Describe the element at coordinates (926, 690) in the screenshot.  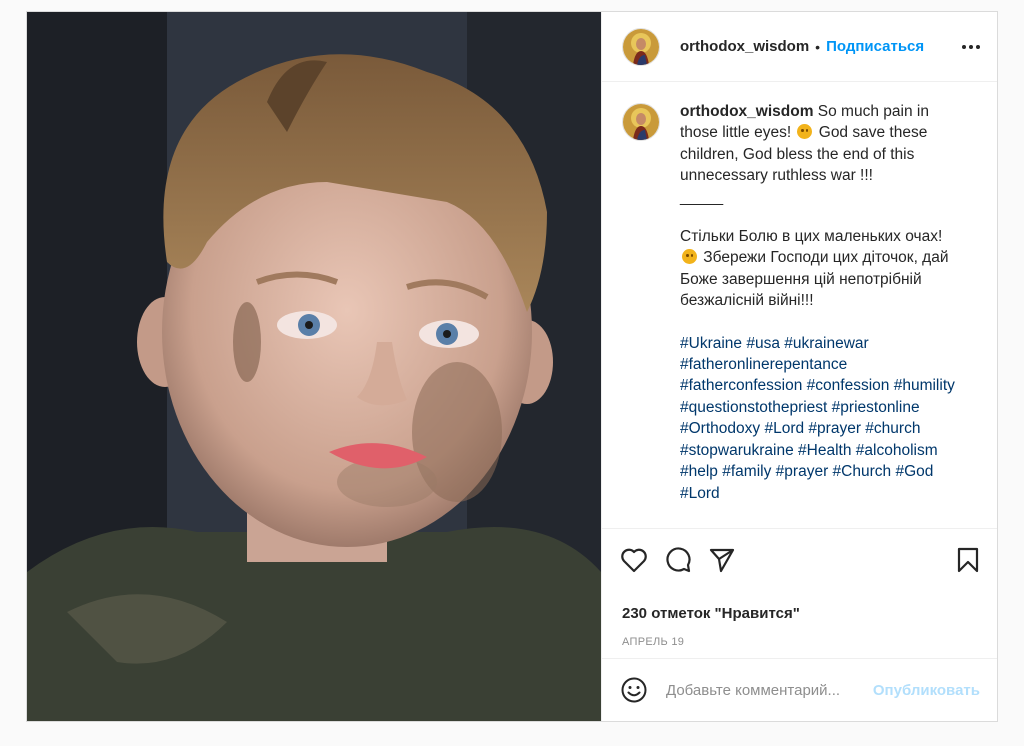
I see `publish-button: Опубликовать` at that location.